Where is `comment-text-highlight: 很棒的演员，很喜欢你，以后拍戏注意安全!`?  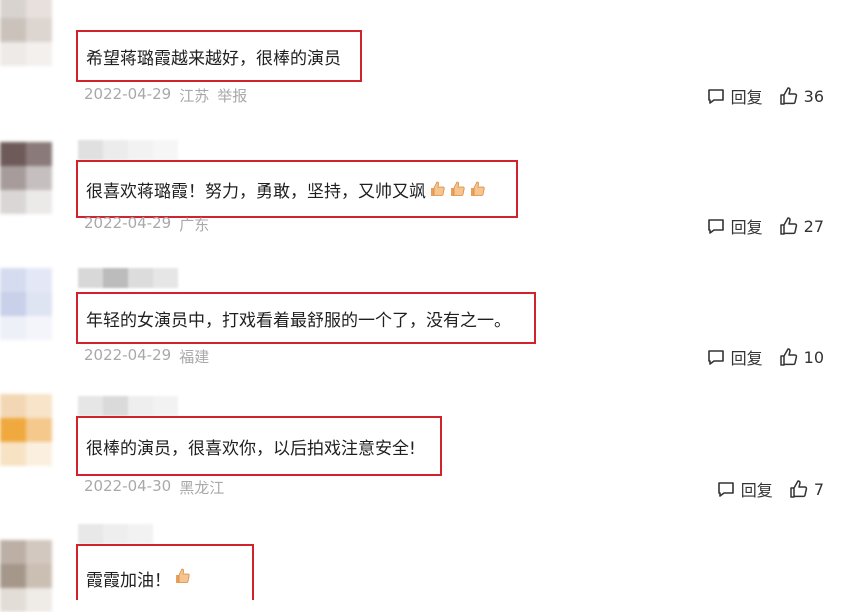 comment-text-highlight: 很棒的演员，很喜欢你，以后拍戏注意安全! is located at coordinates (259, 446).